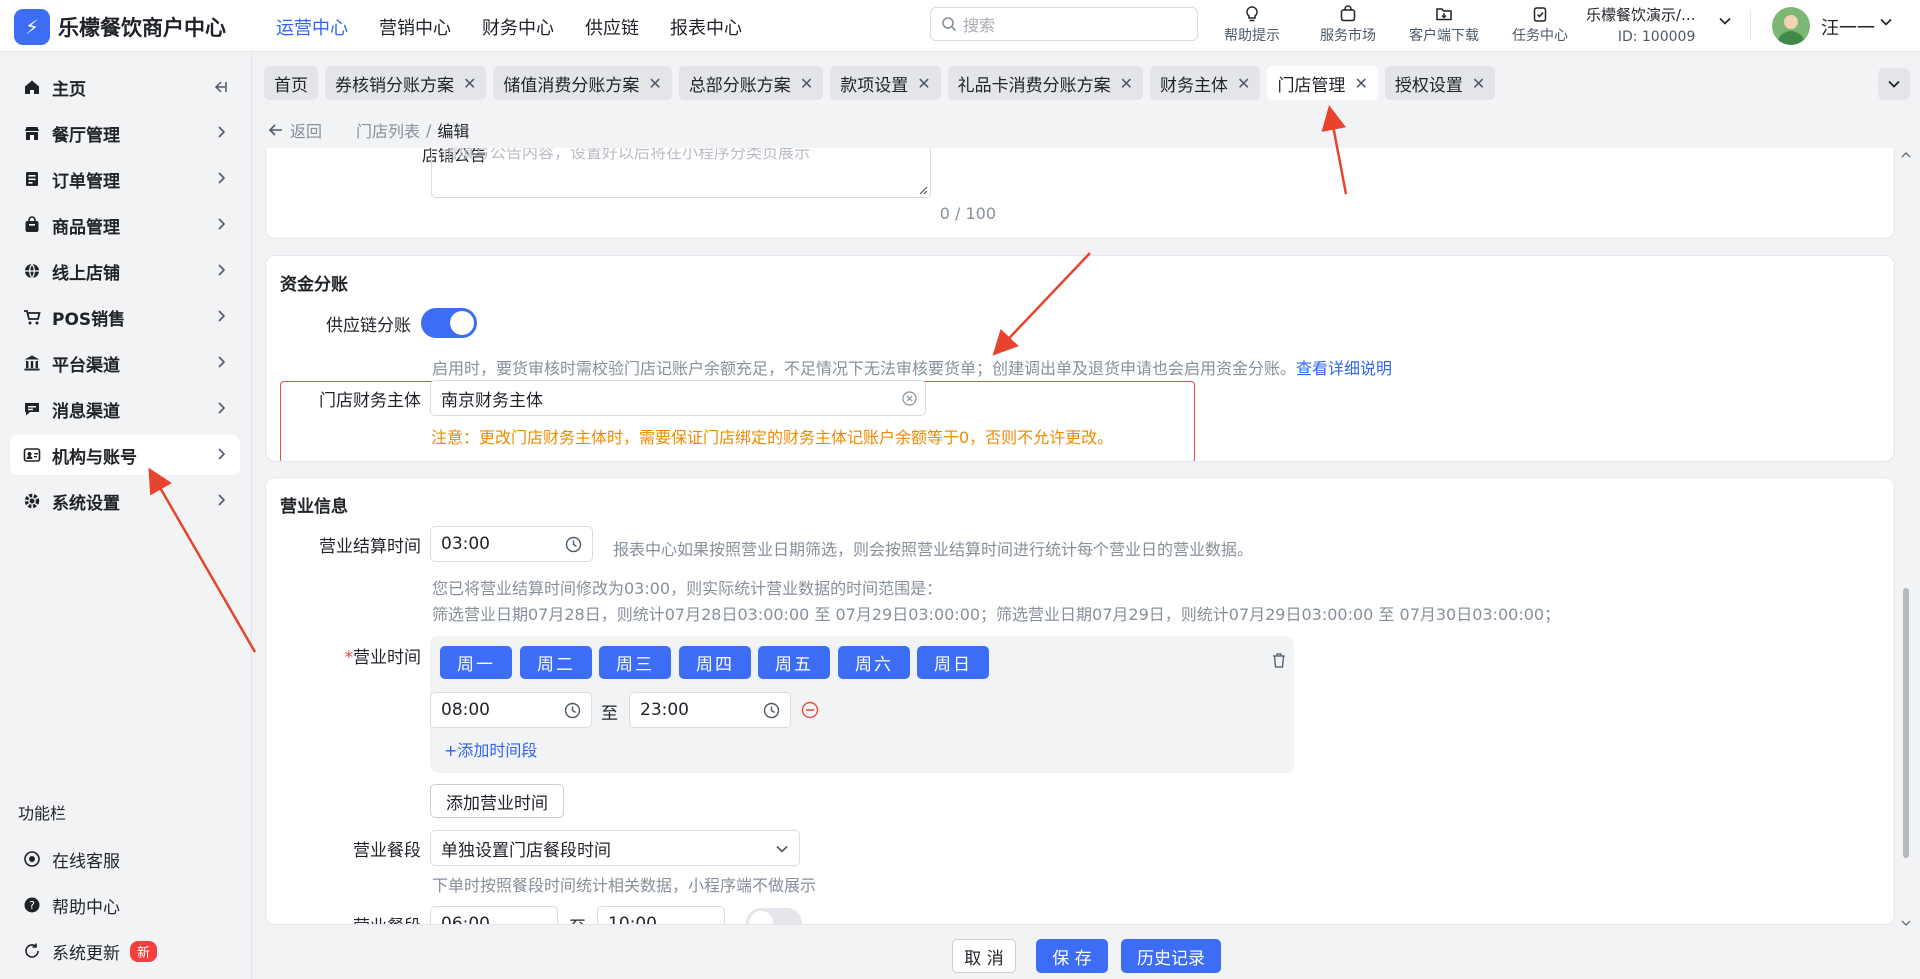 This screenshot has width=1920, height=979. What do you see at coordinates (125, 409) in the screenshot?
I see `sidebar-item-messages: 消息渠道` at bounding box center [125, 409].